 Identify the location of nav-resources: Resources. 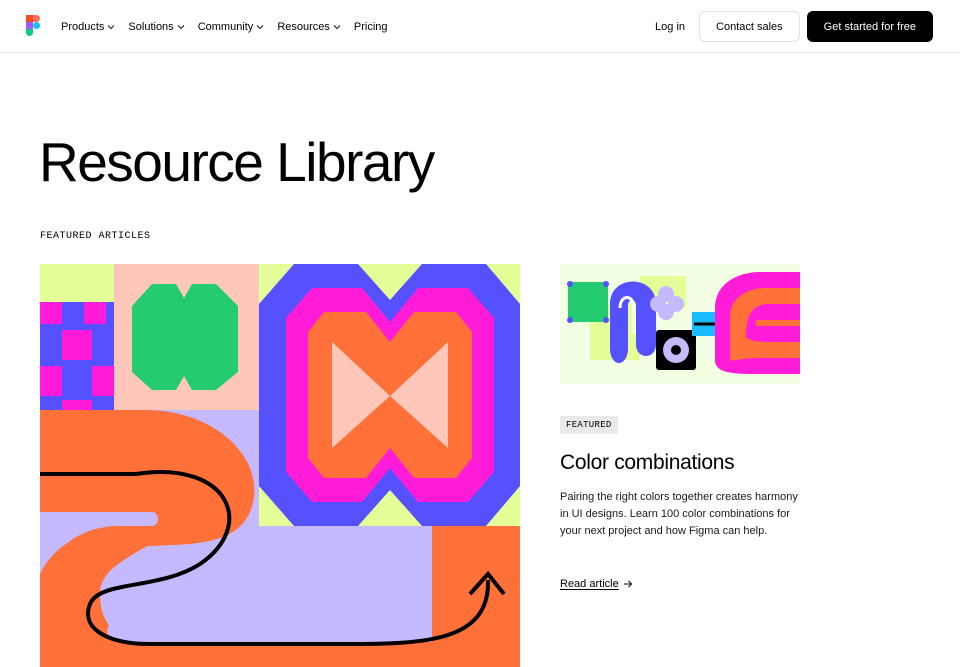
(309, 27).